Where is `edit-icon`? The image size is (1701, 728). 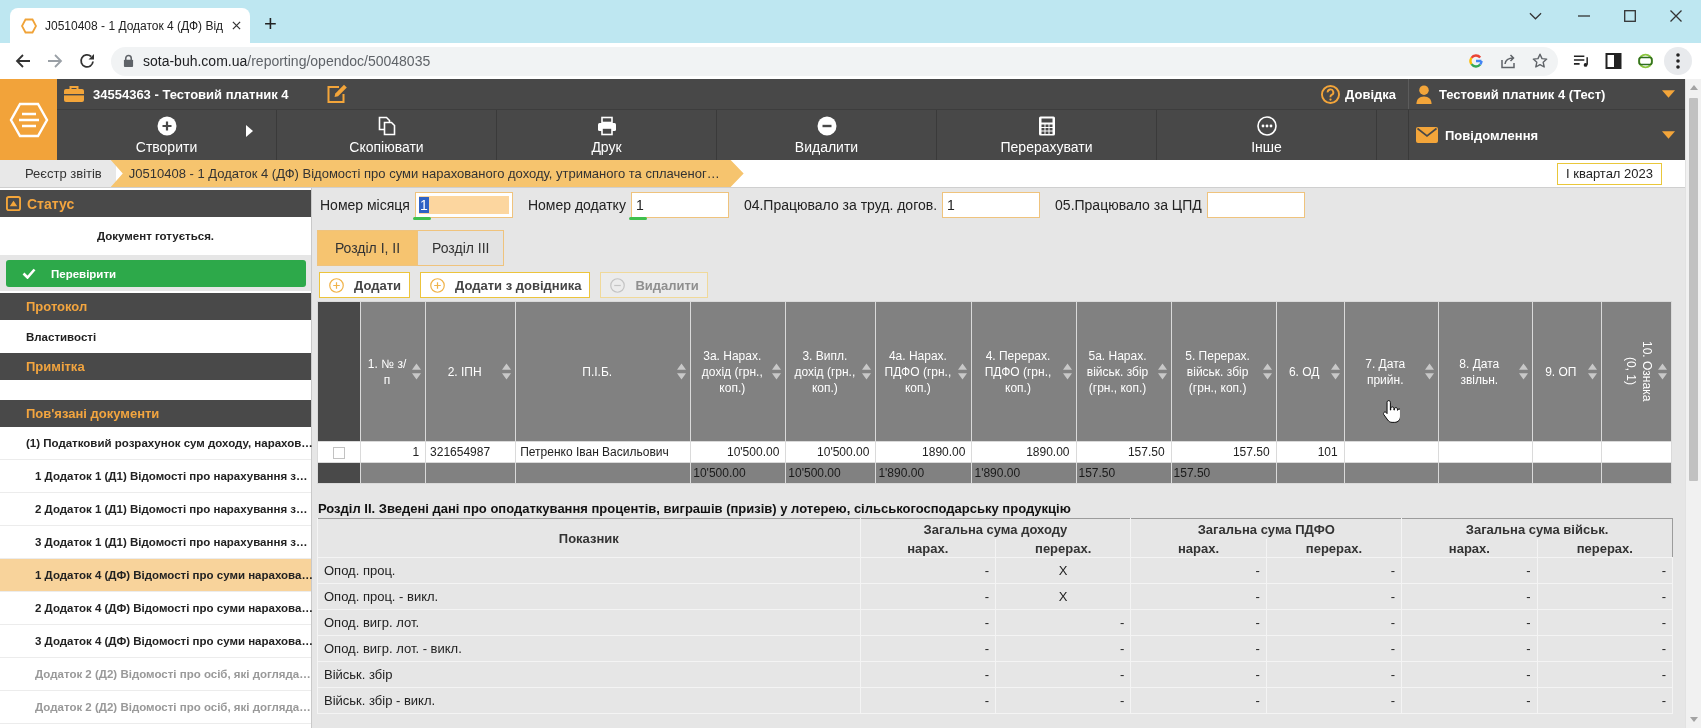
edit-icon is located at coordinates (336, 94).